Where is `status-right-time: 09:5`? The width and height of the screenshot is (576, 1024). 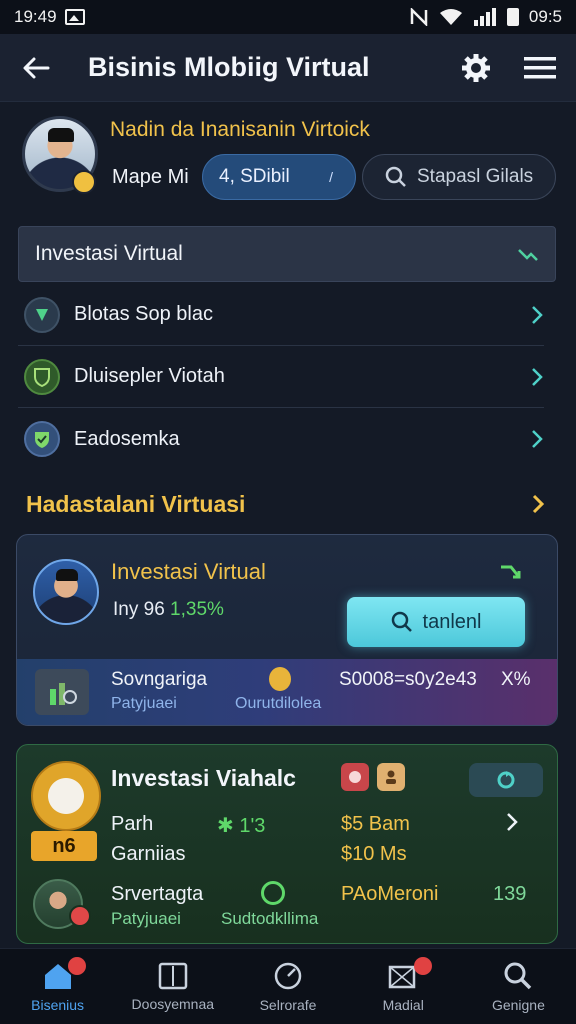 status-right-time: 09:5 is located at coordinates (545, 16).